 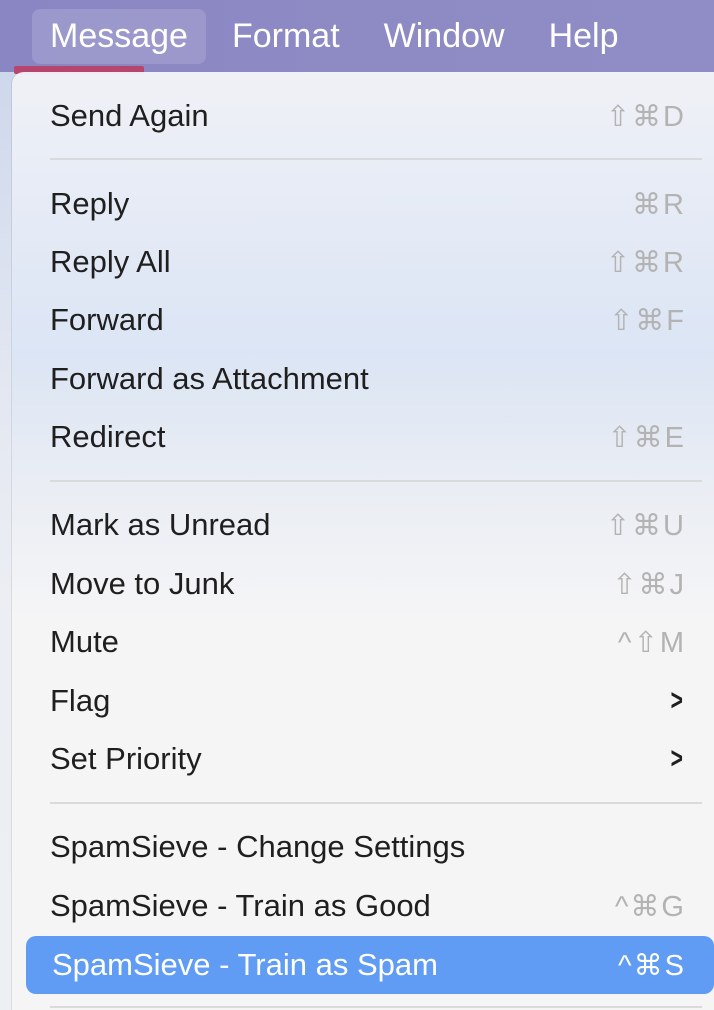 I want to click on menu-item-label: Forward, so click(x=107, y=319).